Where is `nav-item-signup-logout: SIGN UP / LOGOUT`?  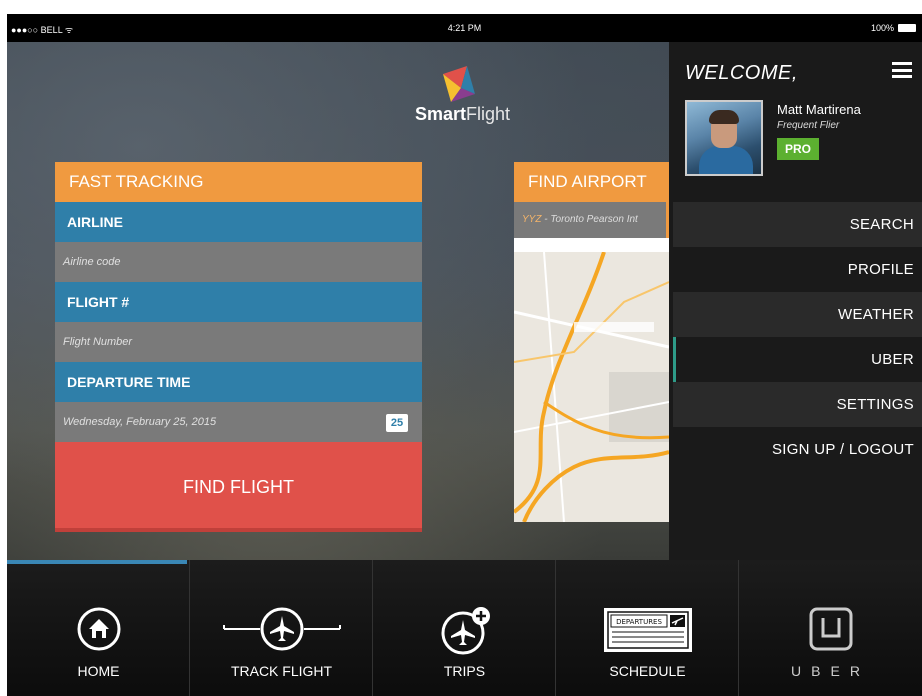 nav-item-signup-logout: SIGN UP / LOGOUT is located at coordinates (797, 449).